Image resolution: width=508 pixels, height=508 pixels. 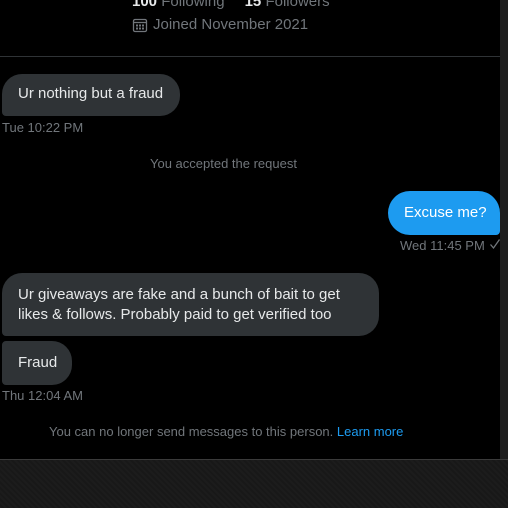 What do you see at coordinates (43, 127) in the screenshot?
I see `message-timestamp: Tue 10:22 PM` at bounding box center [43, 127].